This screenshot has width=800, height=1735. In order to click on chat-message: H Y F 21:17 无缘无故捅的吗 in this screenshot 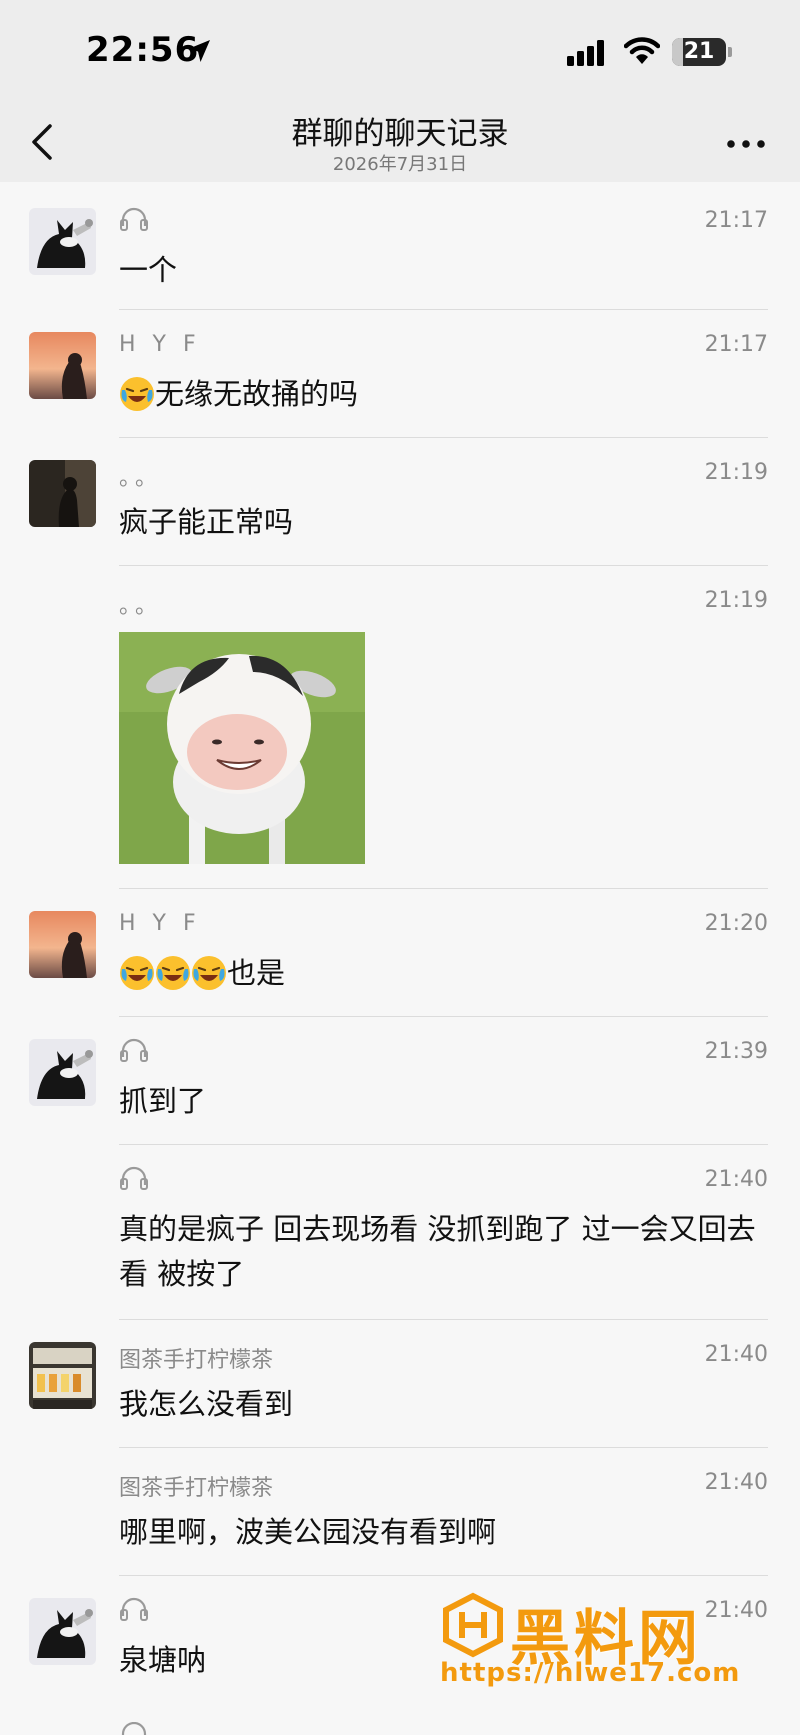, I will do `click(400, 374)`.